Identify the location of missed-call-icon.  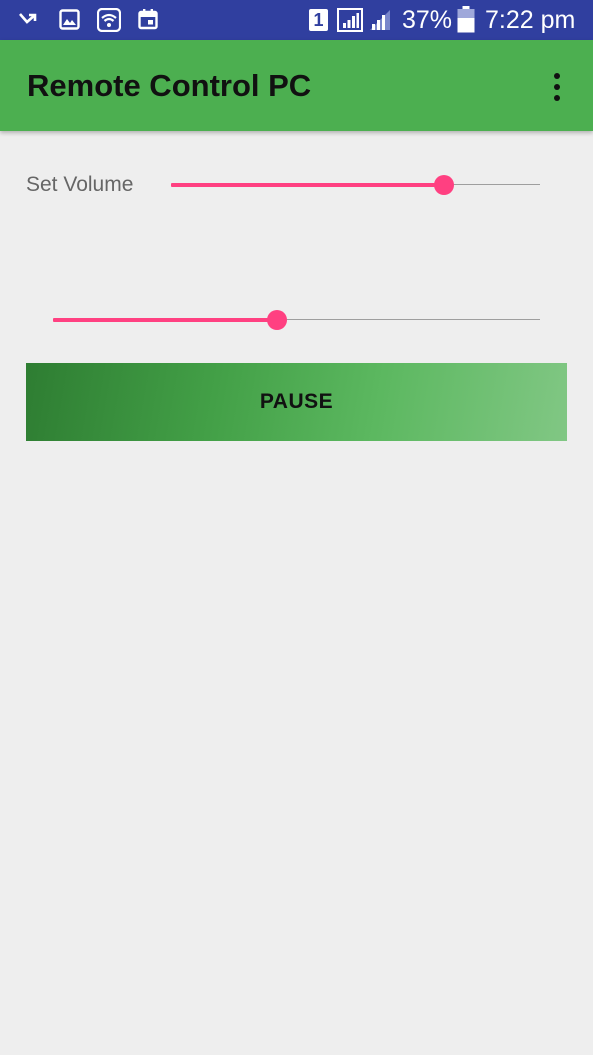
(28, 18).